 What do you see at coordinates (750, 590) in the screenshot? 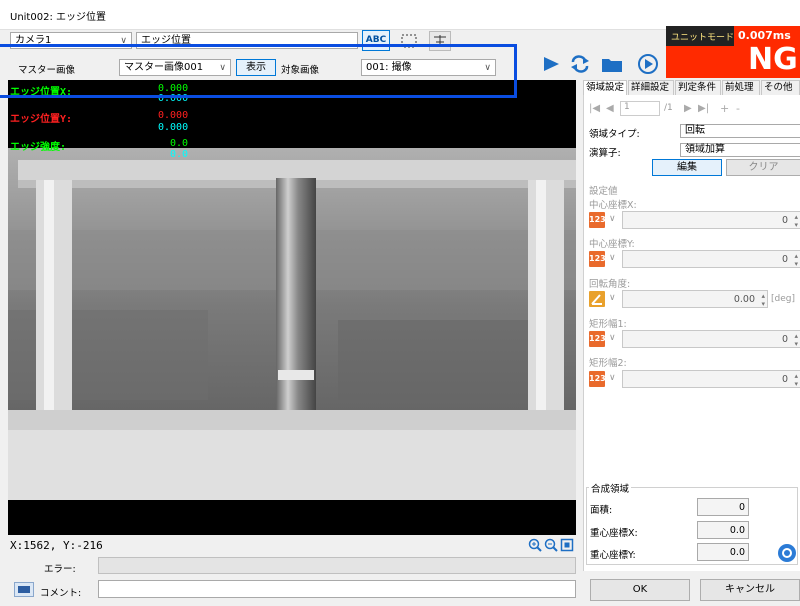
I see `cancel-button: キャンセル` at bounding box center [750, 590].